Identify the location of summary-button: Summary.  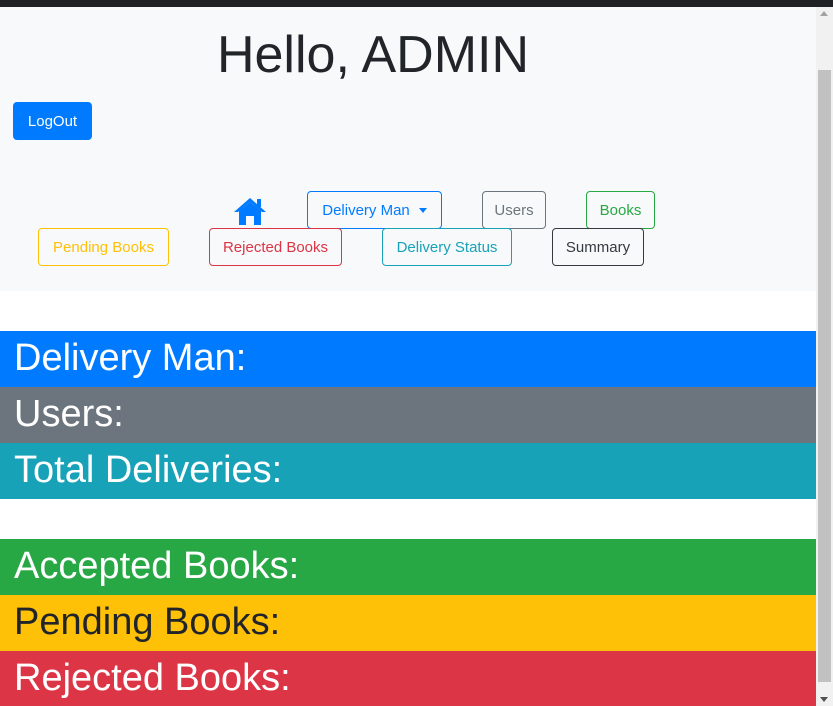
(598, 247).